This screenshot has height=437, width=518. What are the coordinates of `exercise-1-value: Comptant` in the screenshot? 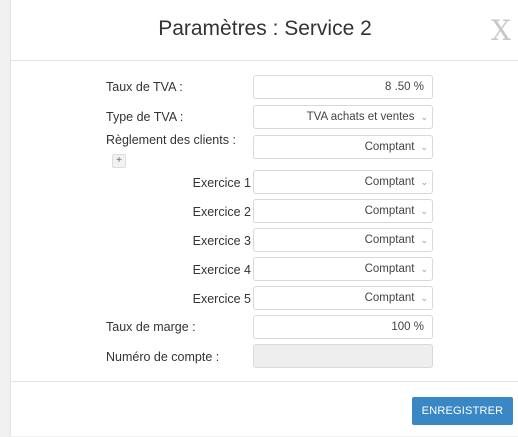 It's located at (389, 182).